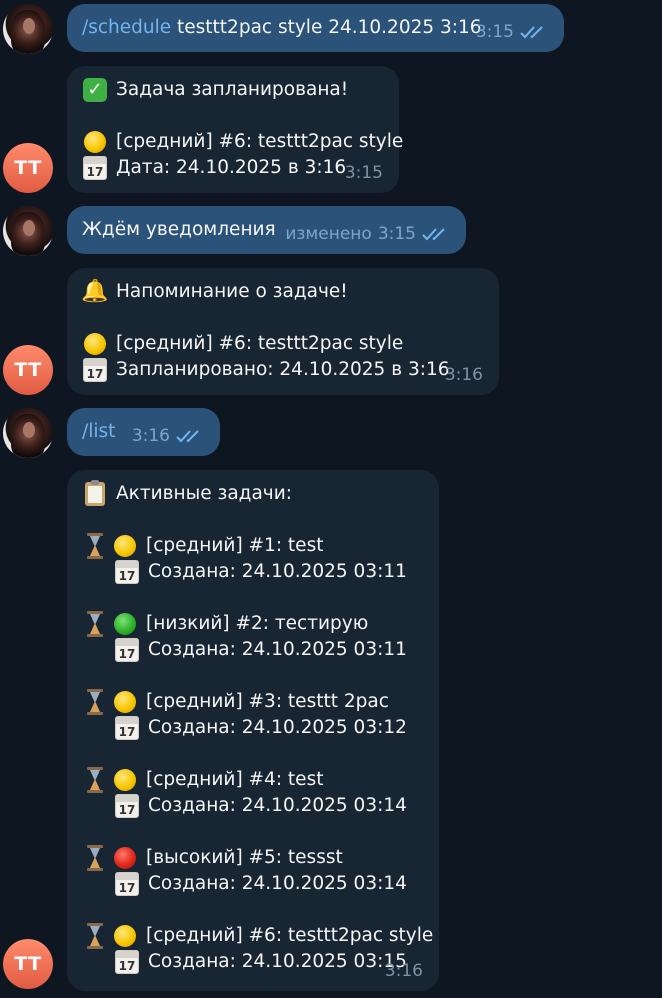  What do you see at coordinates (277, 727) in the screenshot?
I see `created-line: Создана: 24.10.2025 03:12` at bounding box center [277, 727].